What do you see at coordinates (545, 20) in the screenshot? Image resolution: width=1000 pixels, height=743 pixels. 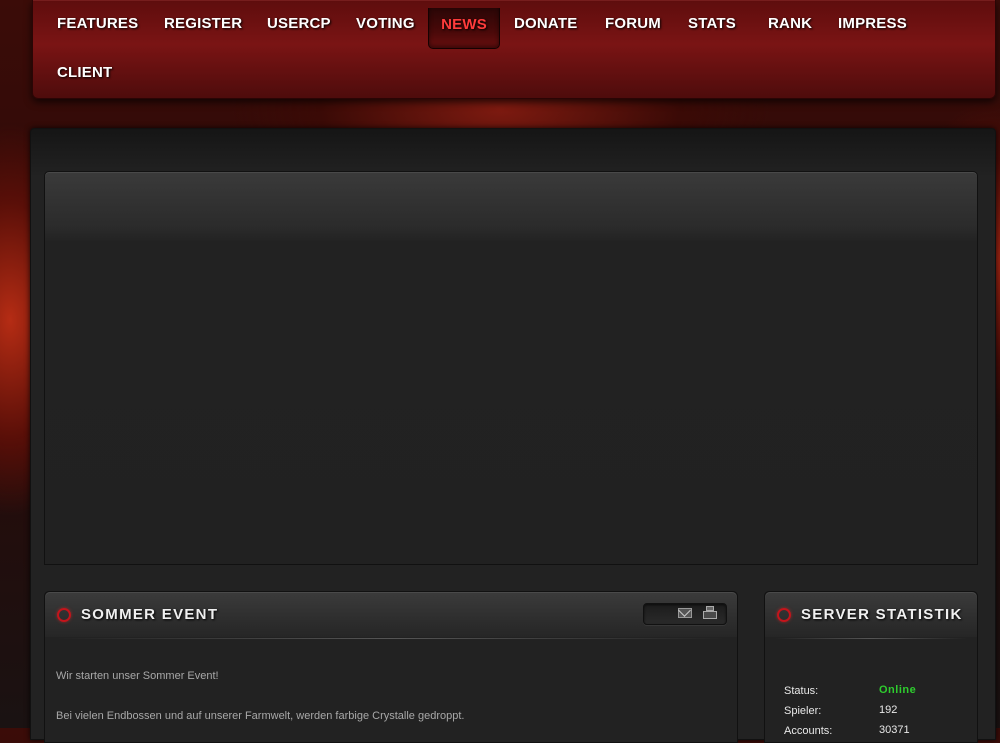 I see `nav-item-donate: DONATE` at bounding box center [545, 20].